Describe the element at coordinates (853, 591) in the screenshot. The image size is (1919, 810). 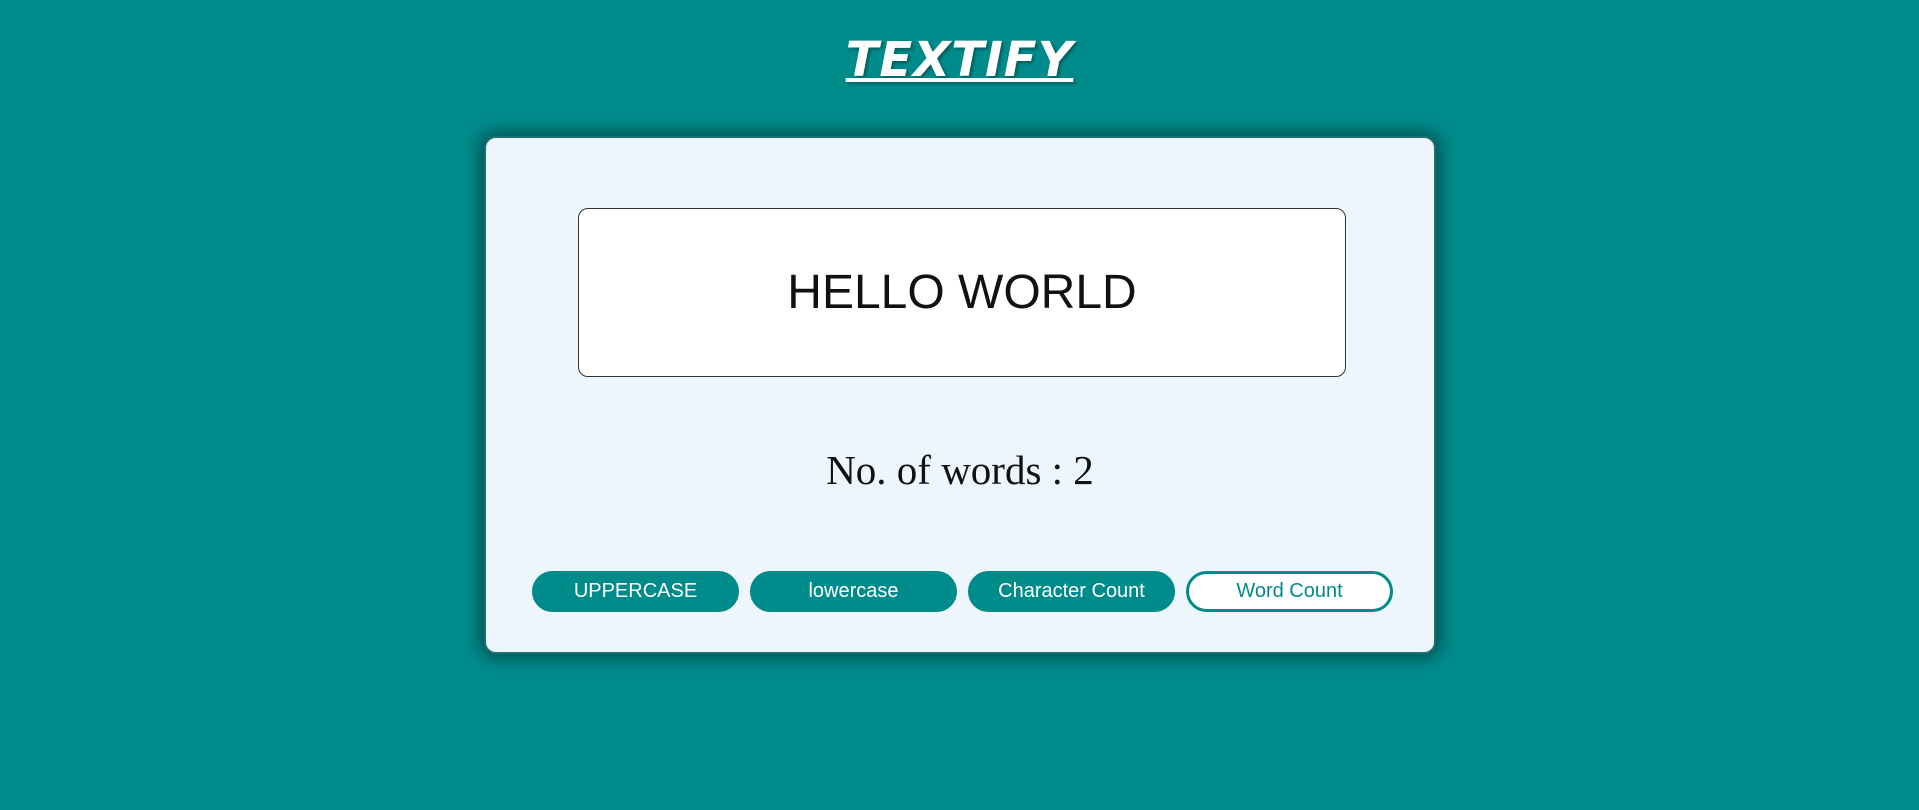
I see `lowercase-button: lowercase` at that location.